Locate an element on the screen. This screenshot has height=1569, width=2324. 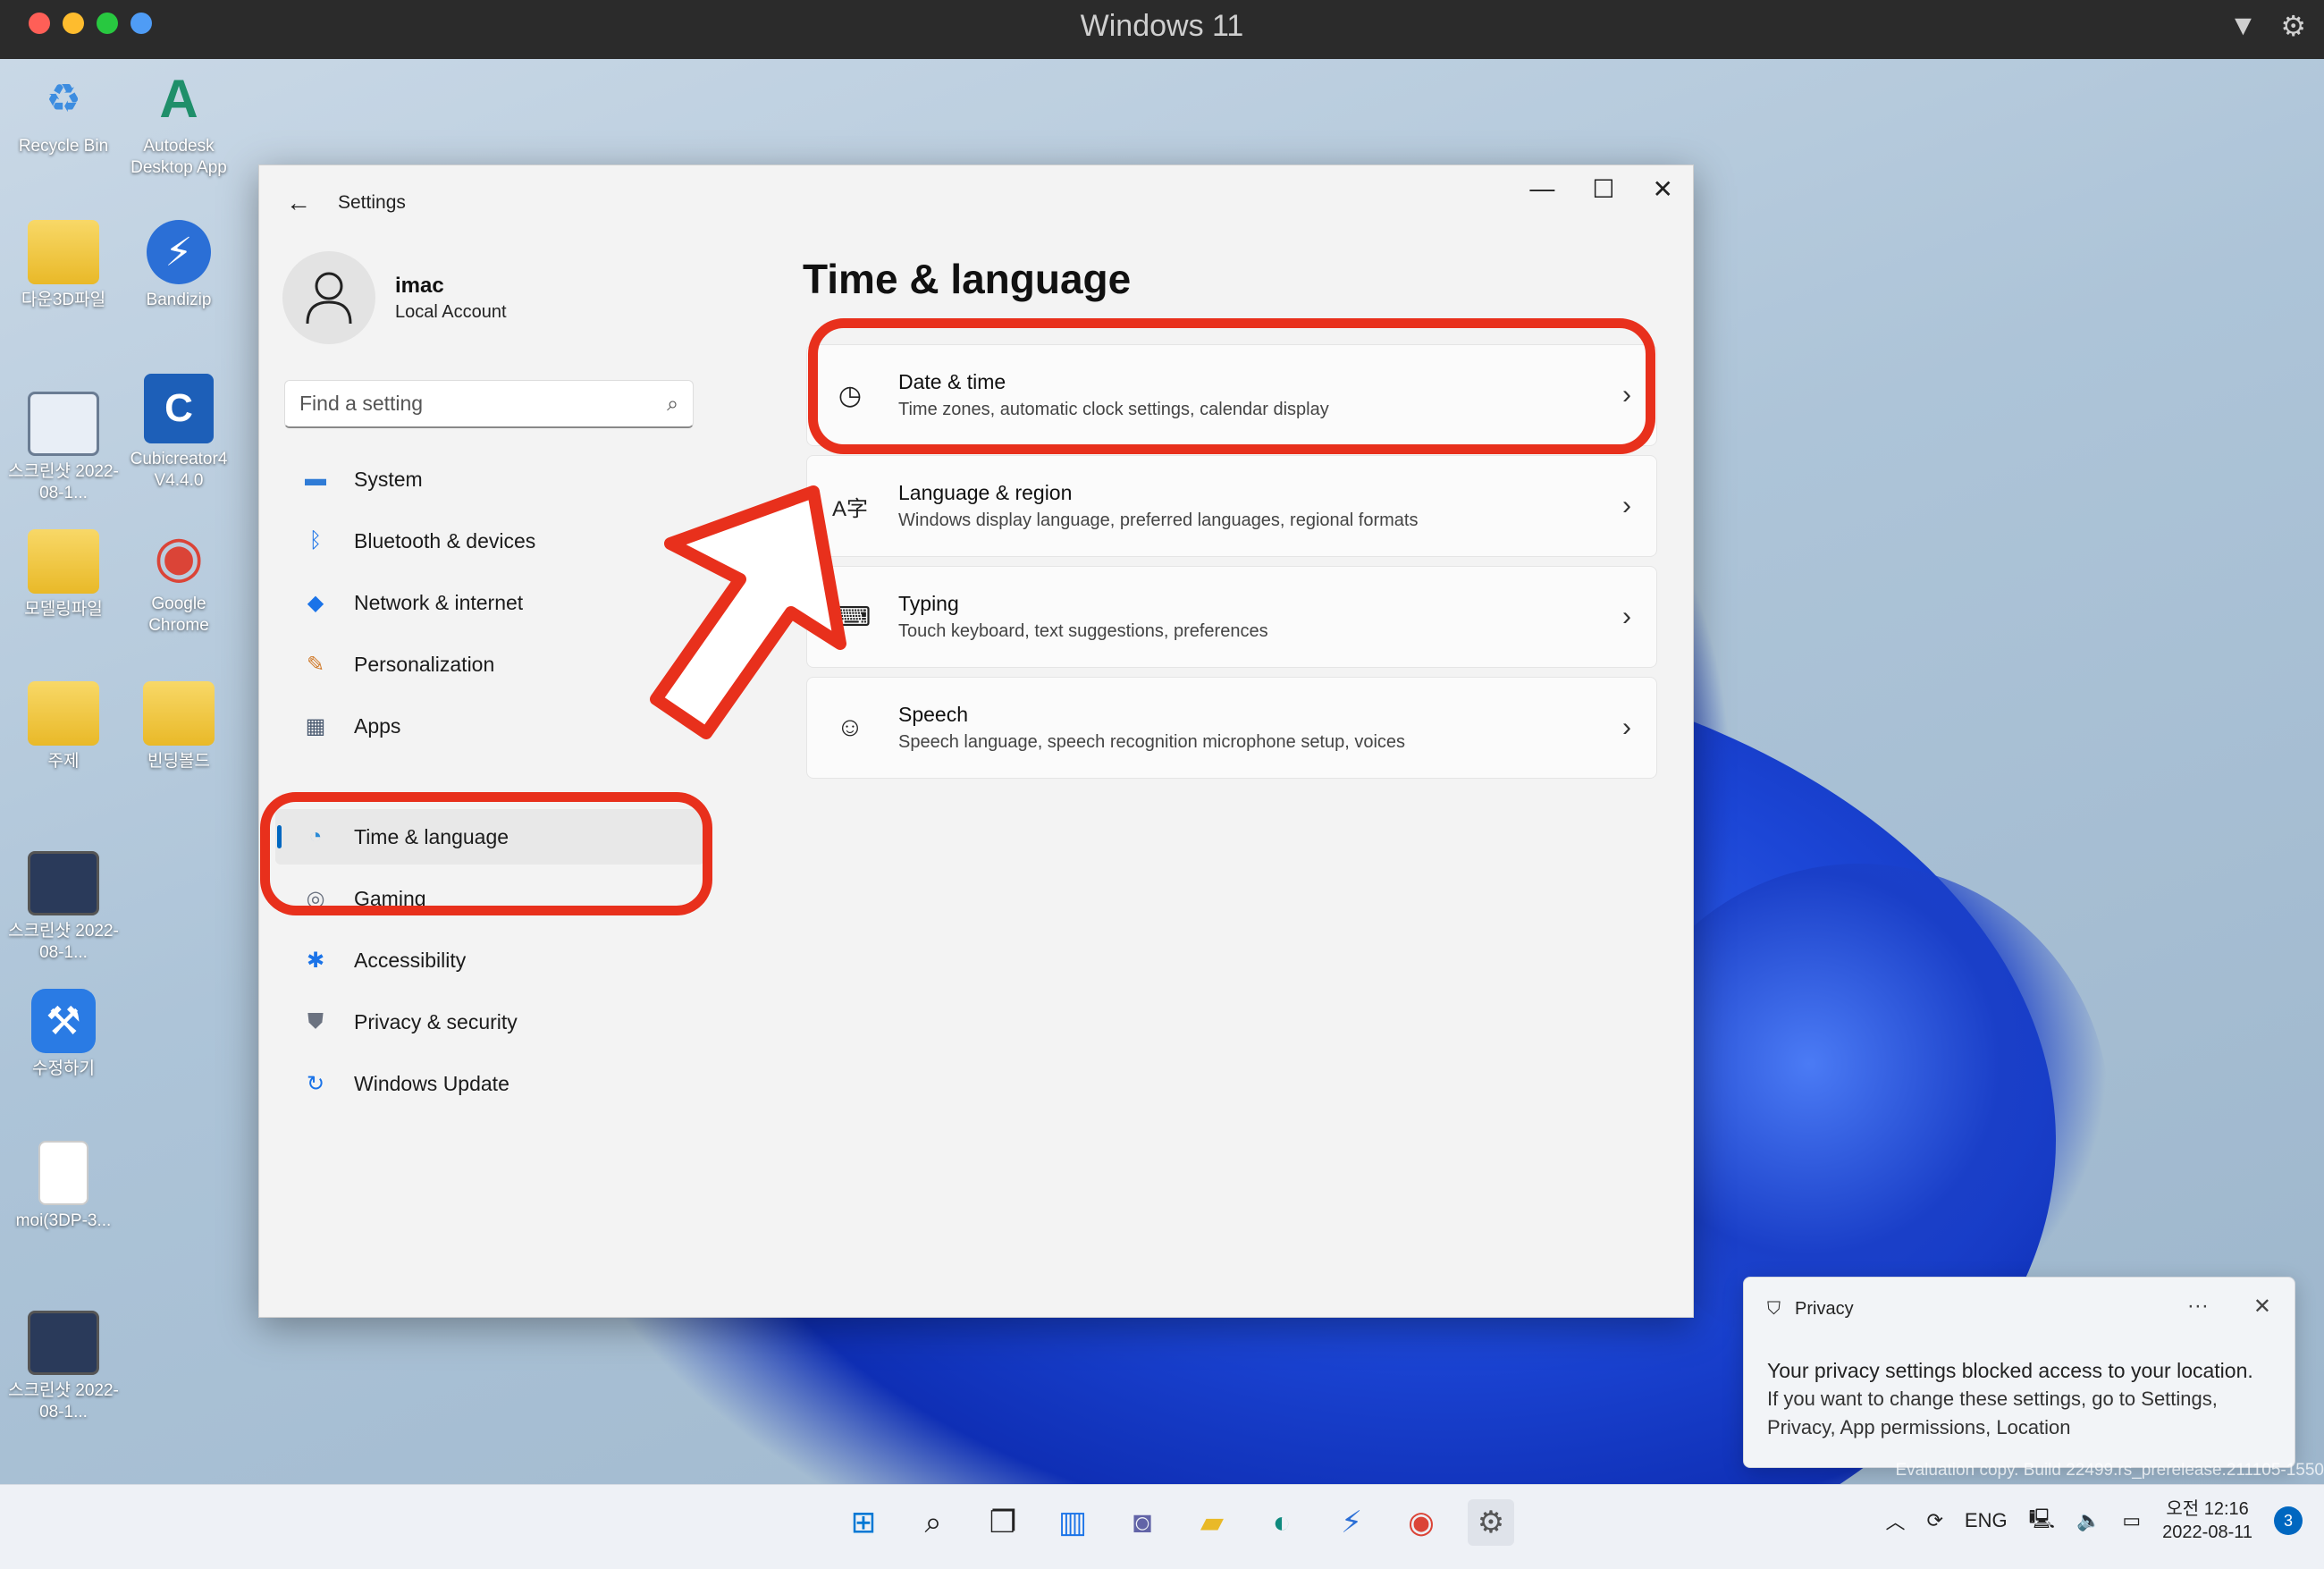
keyboard-icon: ⌨ is located at coordinates (852, 617).